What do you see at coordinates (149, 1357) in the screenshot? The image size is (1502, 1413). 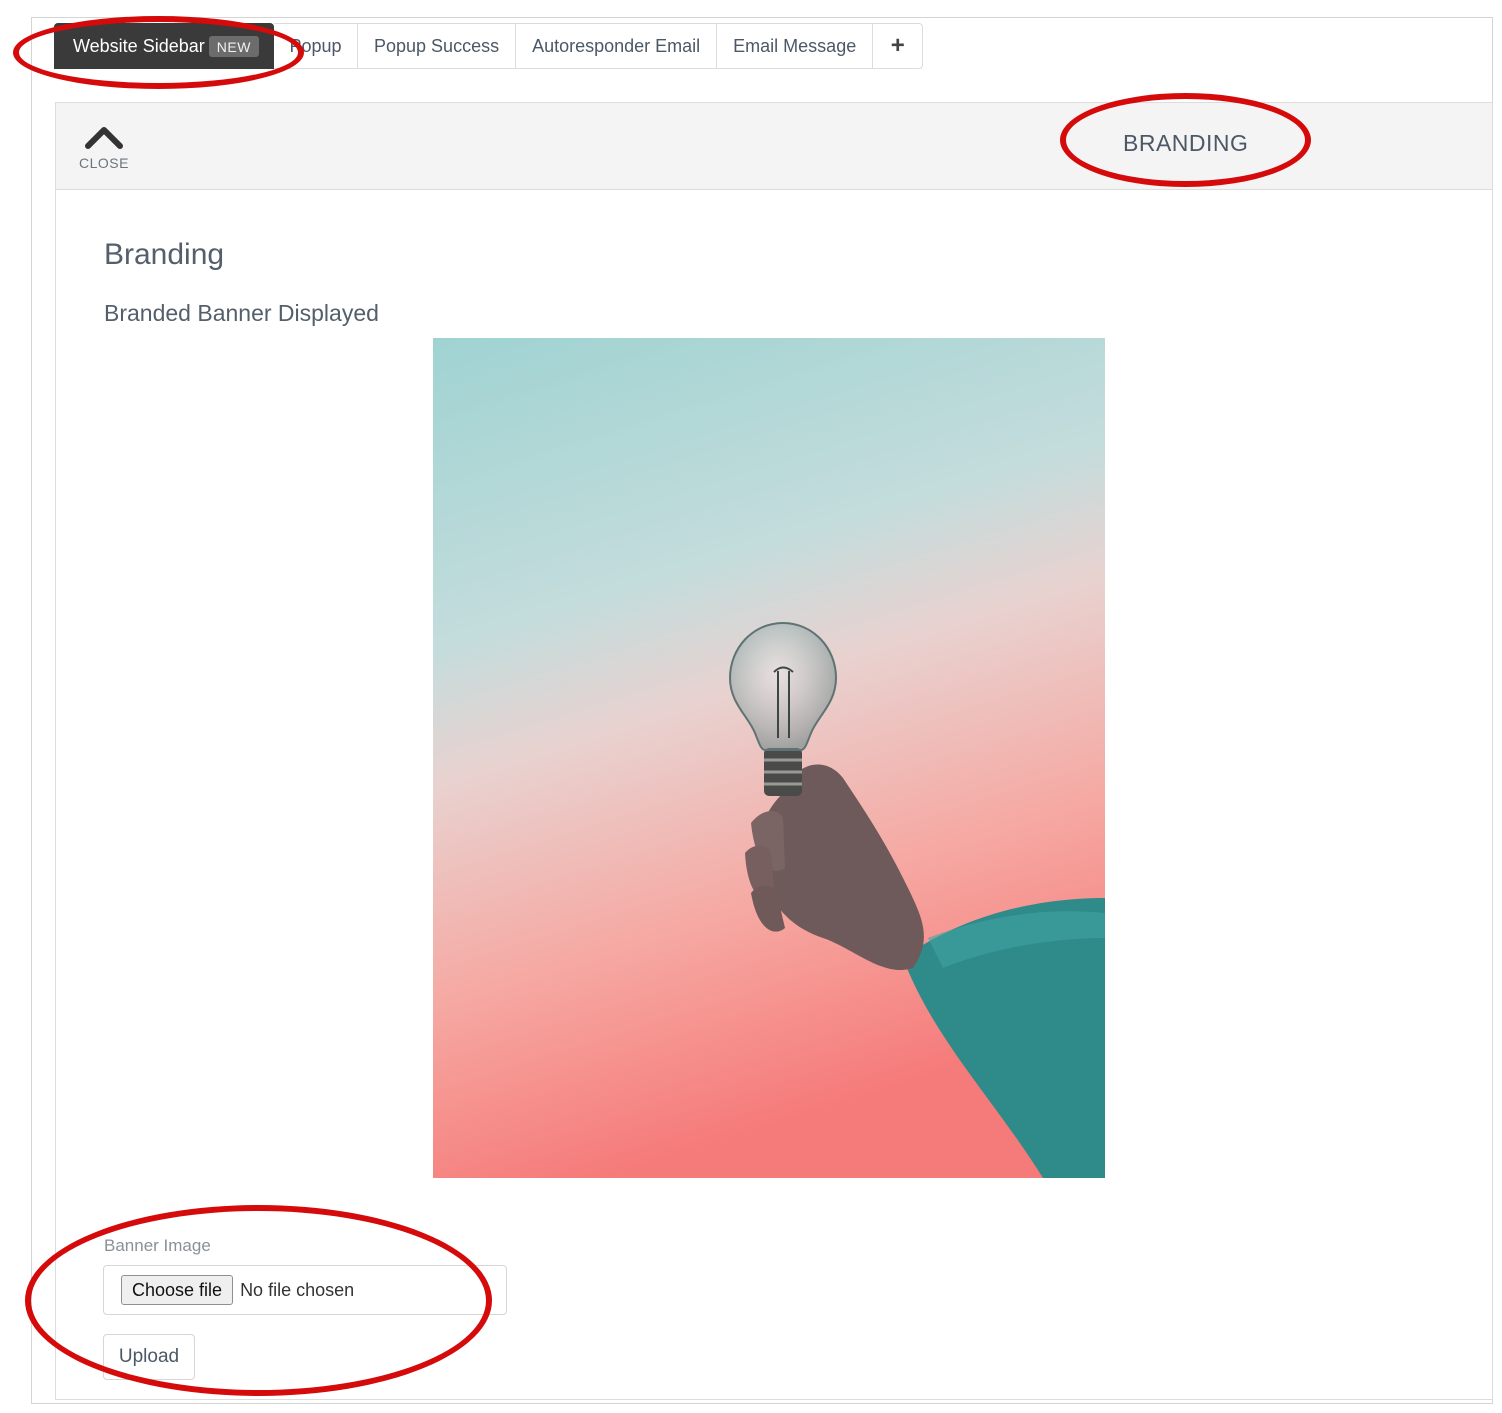 I see `upload-button: Upload` at bounding box center [149, 1357].